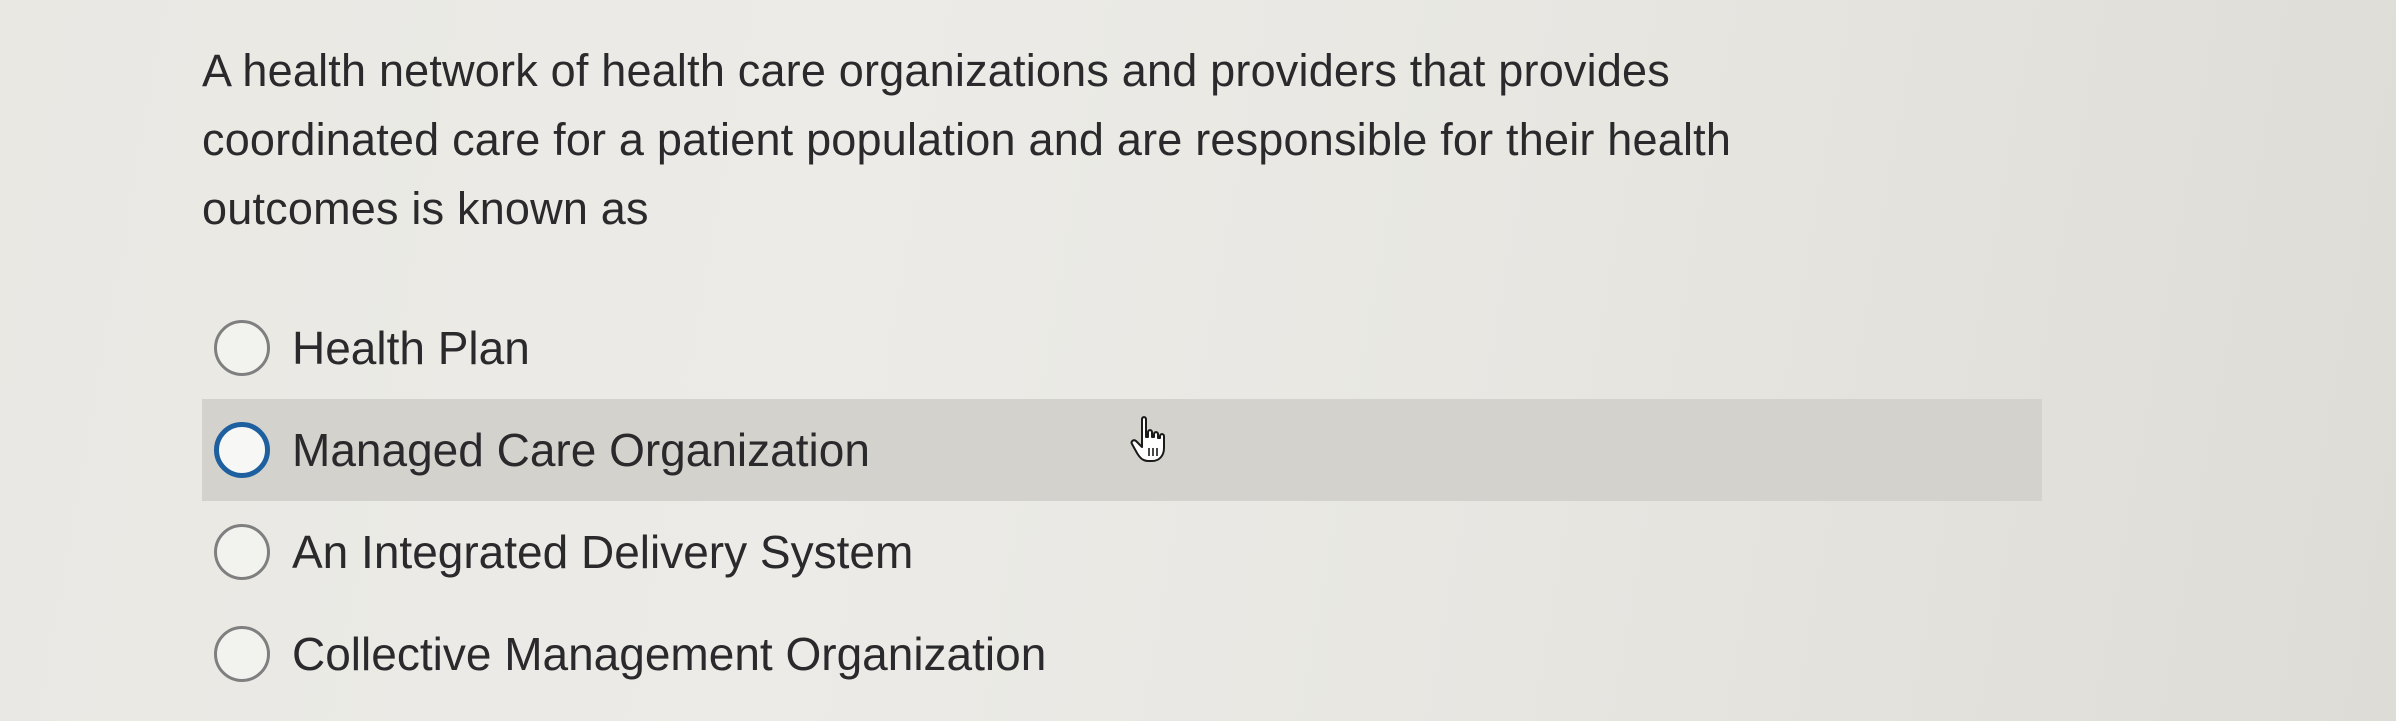  I want to click on hand-pointer-icon, so click(1147, 439).